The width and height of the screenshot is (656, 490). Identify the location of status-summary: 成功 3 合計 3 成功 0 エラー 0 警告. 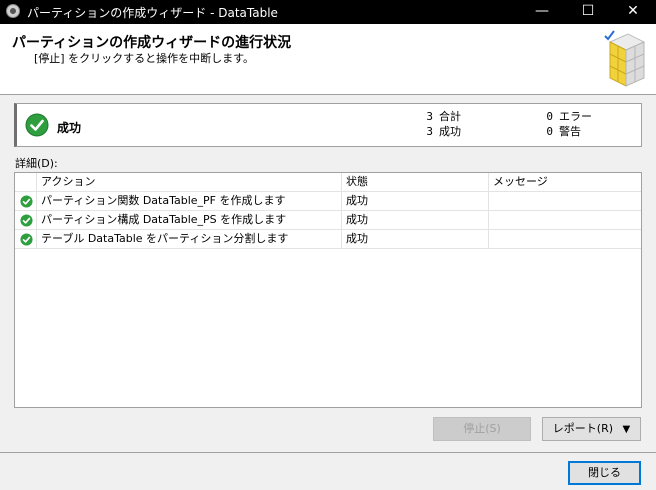
(328, 125).